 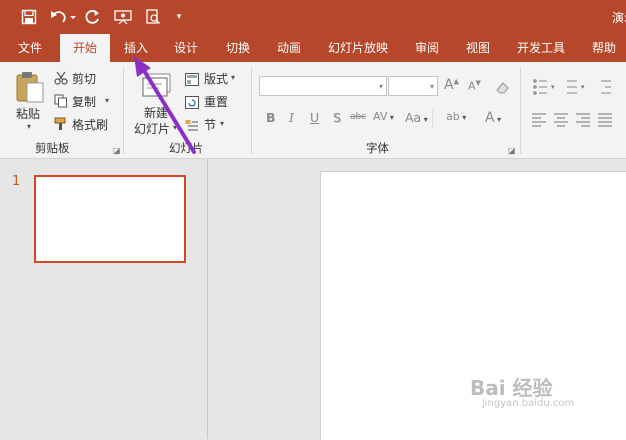 I want to click on font-name-combo: ▾, so click(x=323, y=86).